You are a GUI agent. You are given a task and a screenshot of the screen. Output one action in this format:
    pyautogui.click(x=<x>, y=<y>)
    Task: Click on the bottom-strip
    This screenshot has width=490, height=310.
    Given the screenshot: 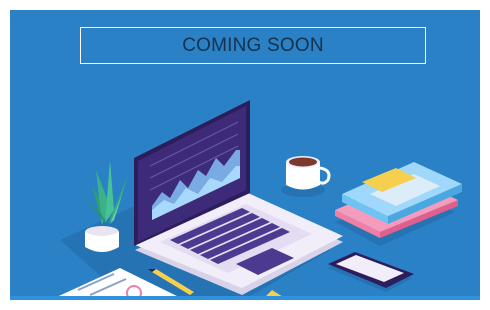 What is the action you would take?
    pyautogui.click(x=245, y=298)
    